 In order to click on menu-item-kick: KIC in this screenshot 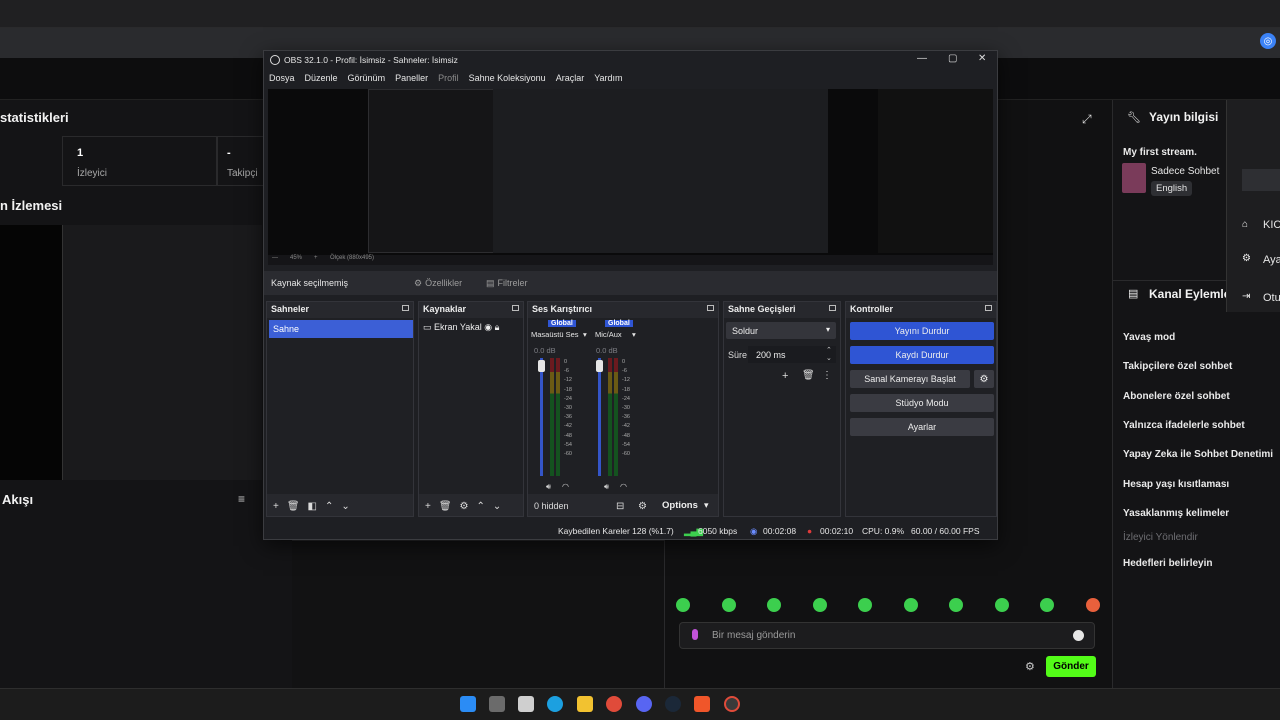, I will do `click(1271, 225)`.